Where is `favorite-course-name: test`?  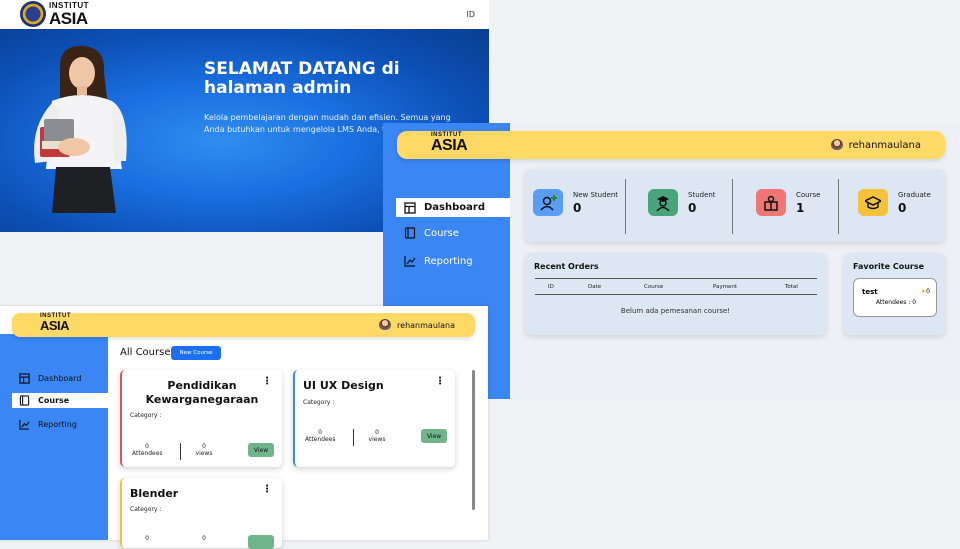
favorite-course-name: test is located at coordinates (870, 292).